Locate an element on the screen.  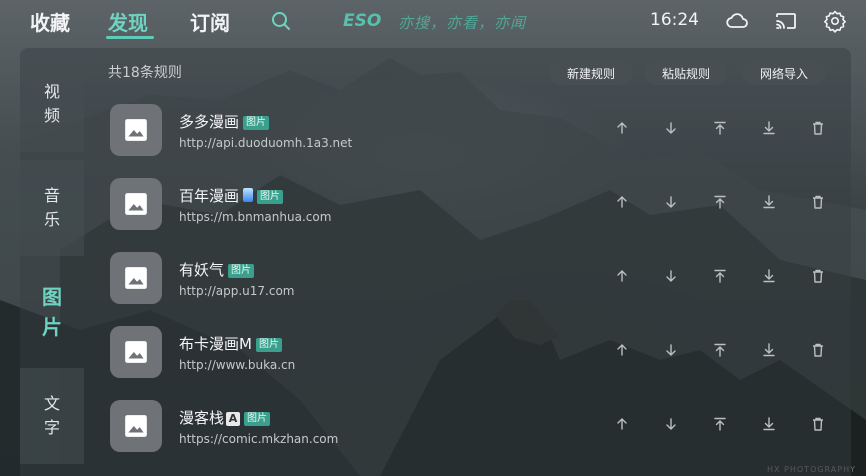
rule-title: 百年漫画 图片 is located at coordinates (231, 195).